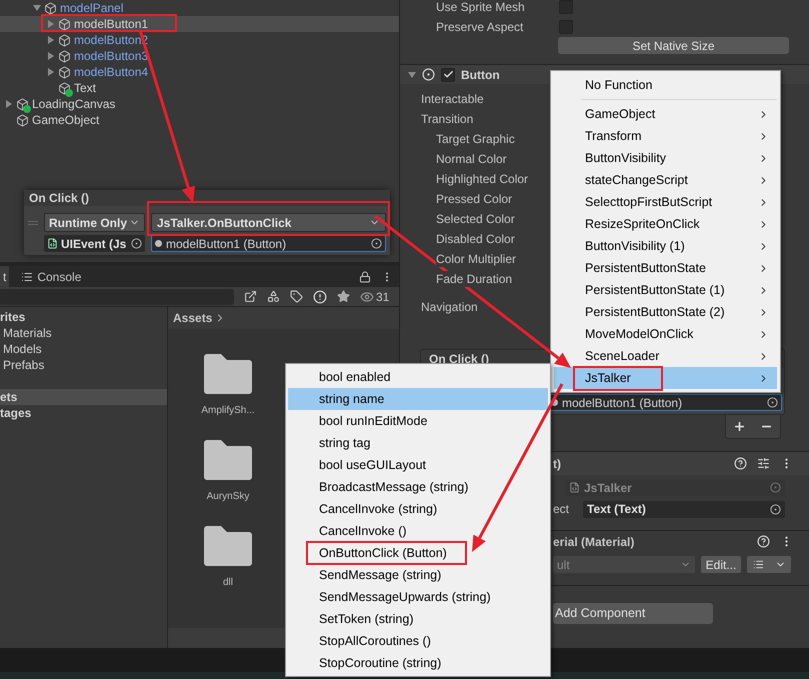 This screenshot has height=679, width=809. I want to click on component-title: t), so click(557, 464).